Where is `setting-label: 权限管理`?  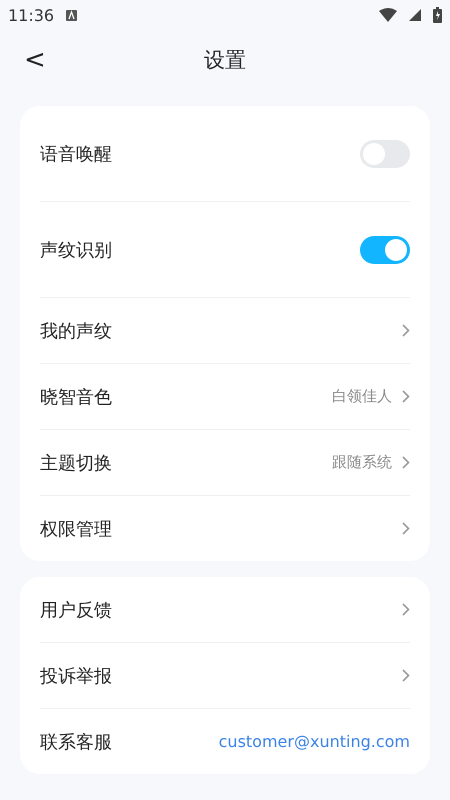
setting-label: 权限管理 is located at coordinates (221, 528).